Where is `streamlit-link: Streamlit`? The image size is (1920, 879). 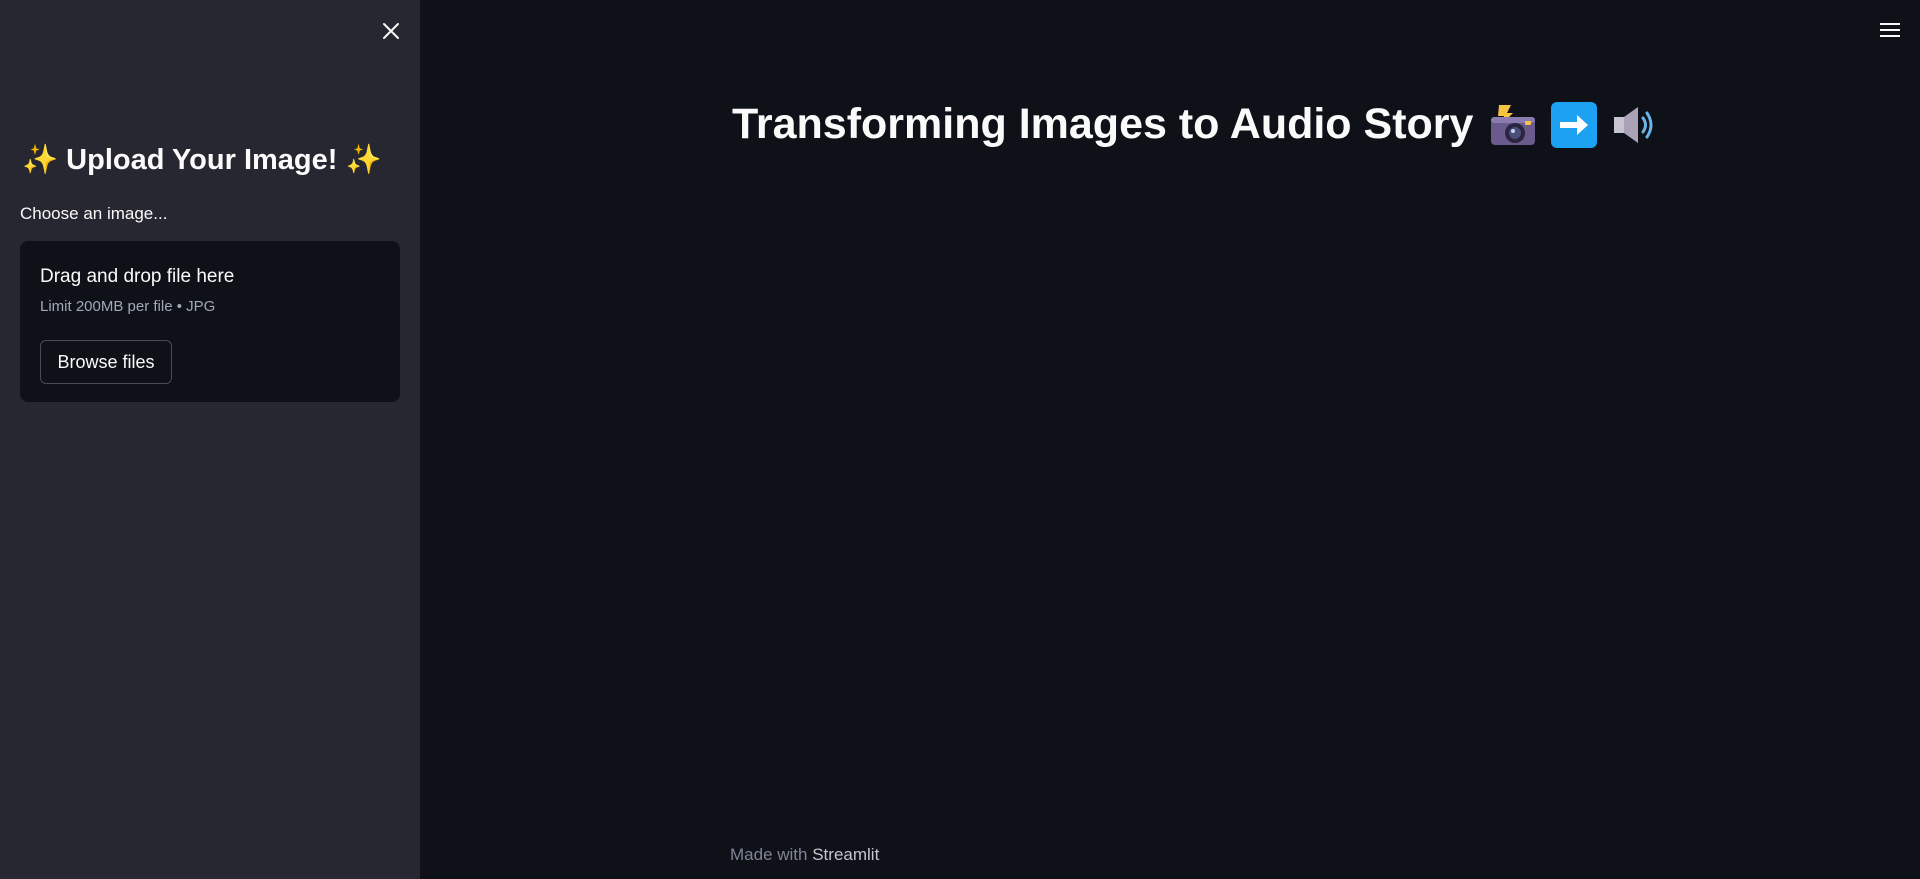
streamlit-link: Streamlit is located at coordinates (845, 854).